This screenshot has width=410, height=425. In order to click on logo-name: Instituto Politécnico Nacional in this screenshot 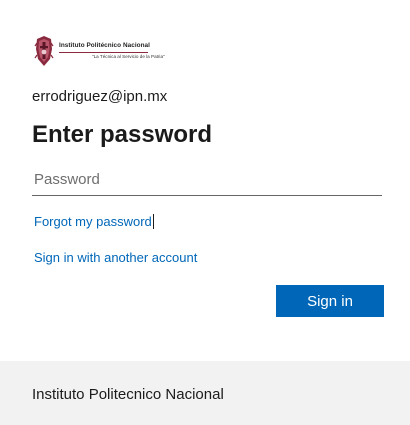, I will do `click(104, 45)`.